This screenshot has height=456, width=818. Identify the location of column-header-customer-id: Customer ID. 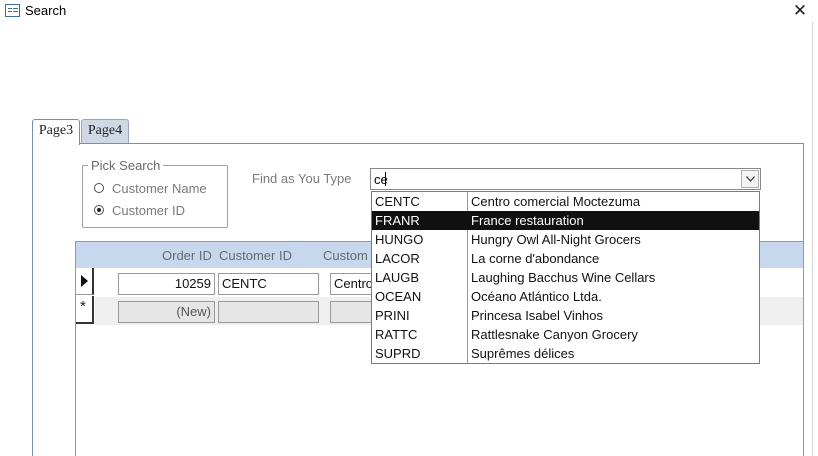
(255, 255).